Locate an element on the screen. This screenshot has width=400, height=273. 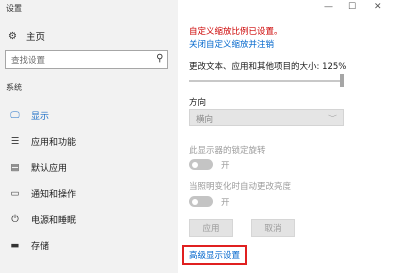
turn-off-custom-scaling-link: 关闭自定义缩放并注销 is located at coordinates (231, 44).